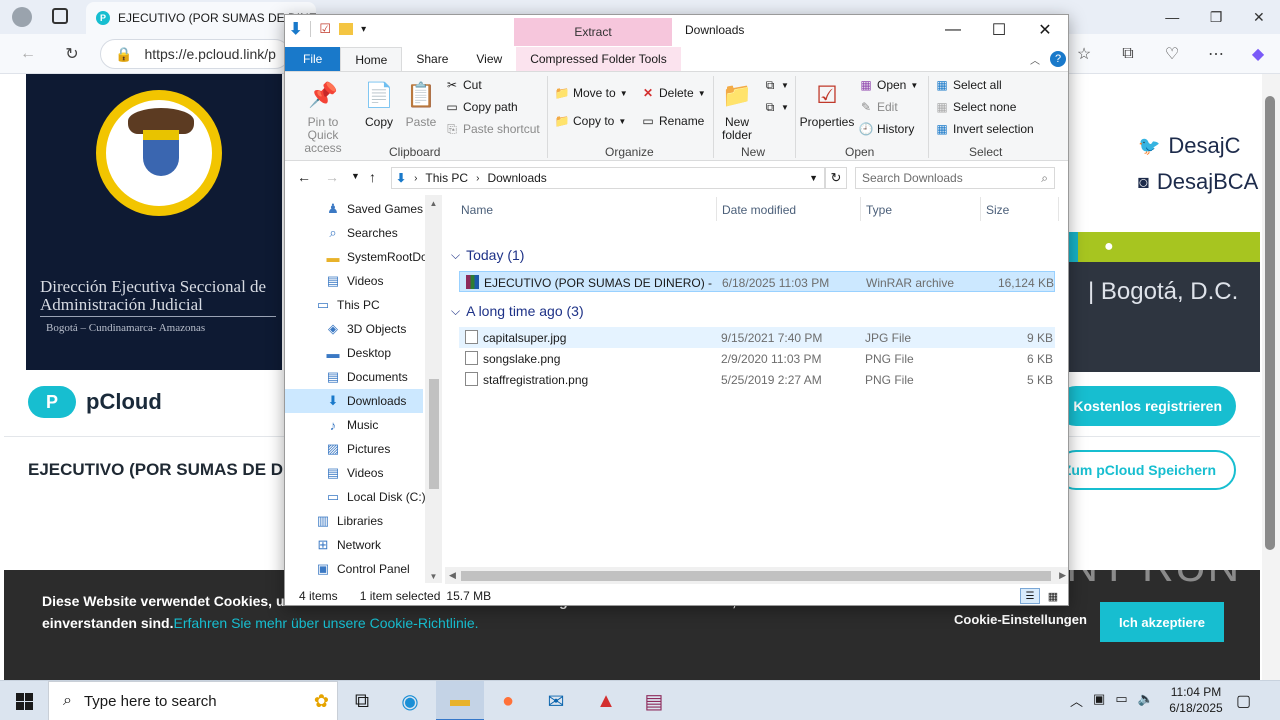 Image resolution: width=1280 pixels, height=720 pixels. What do you see at coordinates (1020, 619) in the screenshot?
I see `cookie-settings-link: Cookie-Einstellungen` at bounding box center [1020, 619].